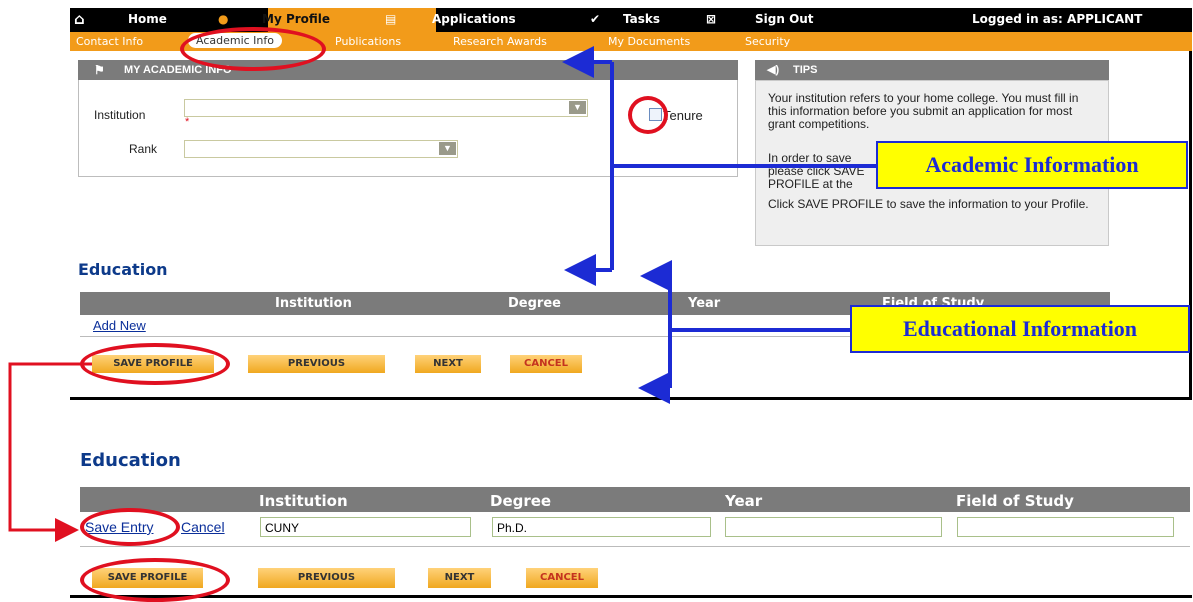 This screenshot has height=602, width=1193. Describe the element at coordinates (1020, 329) in the screenshot. I see `educational-information-callout: Educational Information` at that location.